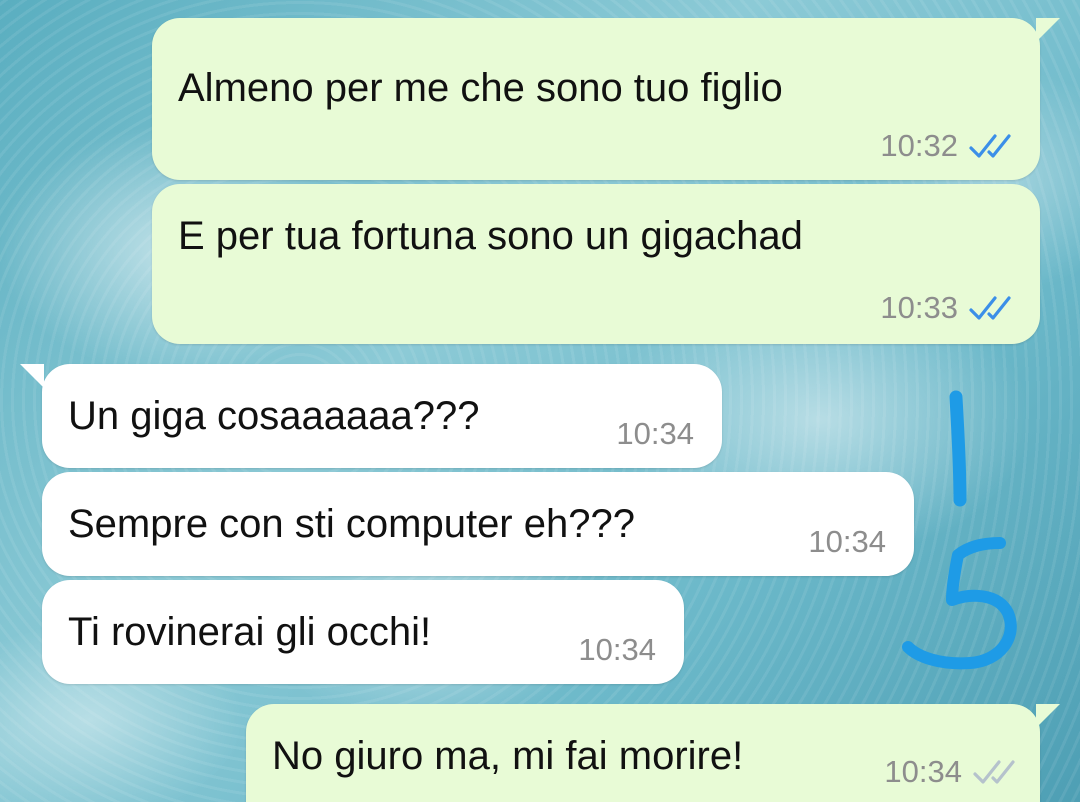 The image size is (1080, 802). I want to click on message-time: 10:33, so click(919, 307).